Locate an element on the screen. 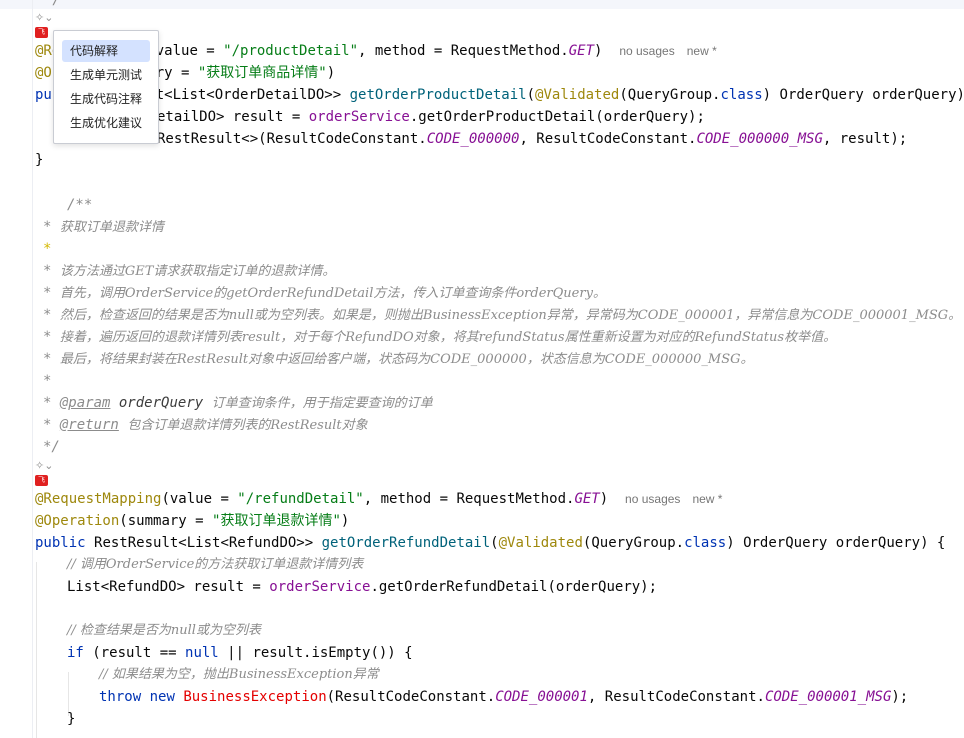 Image resolution: width=964 pixels, height=738 pixels. method-name: getOrderProductDetail is located at coordinates (438, 95).